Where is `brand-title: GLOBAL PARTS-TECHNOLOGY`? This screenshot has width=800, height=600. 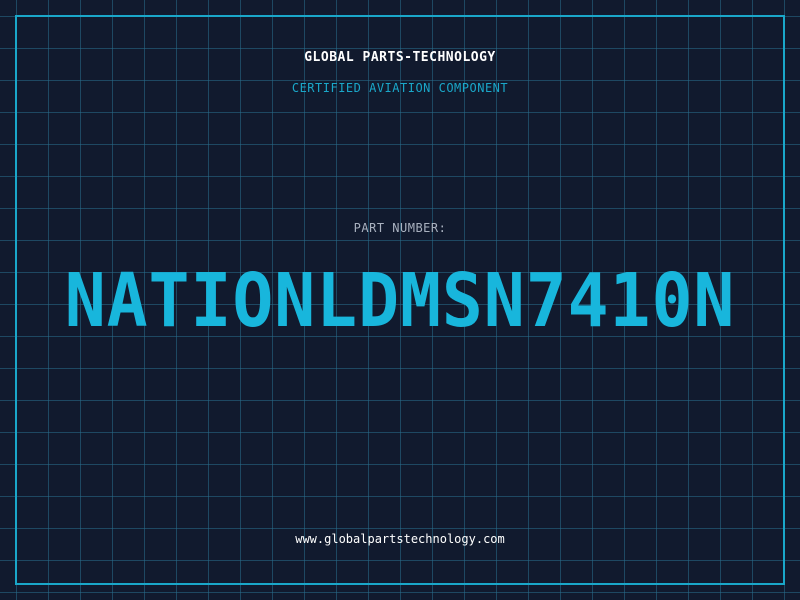
brand-title: GLOBAL PARTS-TECHNOLOGY is located at coordinates (400, 57).